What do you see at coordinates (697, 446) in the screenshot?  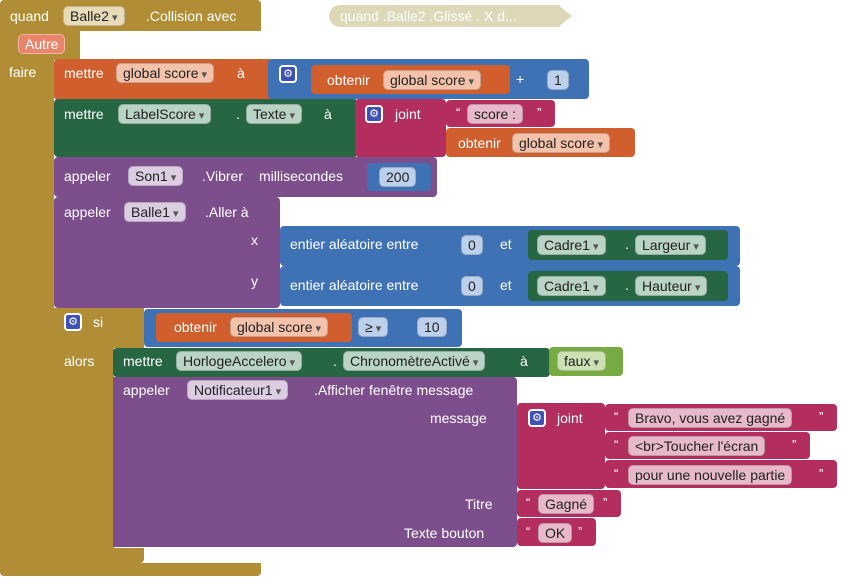 I see `text-br-field: <br>Toucher l'écran` at bounding box center [697, 446].